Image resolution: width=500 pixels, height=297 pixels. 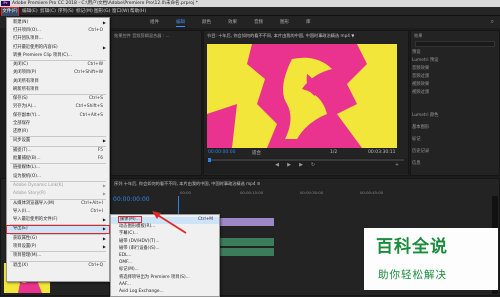 I want to click on file-menu-item: 从媒体浏览器导入(M) Ctrl+Alt+I, so click(x=58, y=204).